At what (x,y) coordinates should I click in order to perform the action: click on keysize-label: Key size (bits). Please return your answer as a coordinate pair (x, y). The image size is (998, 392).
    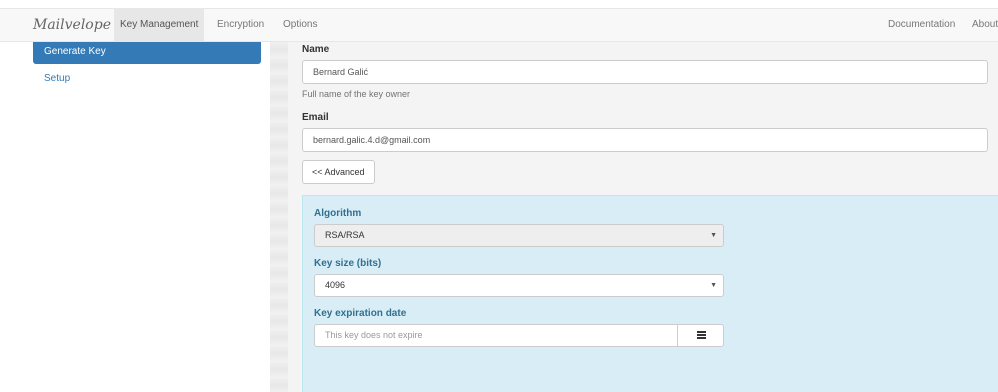
    Looking at the image, I should click on (348, 263).